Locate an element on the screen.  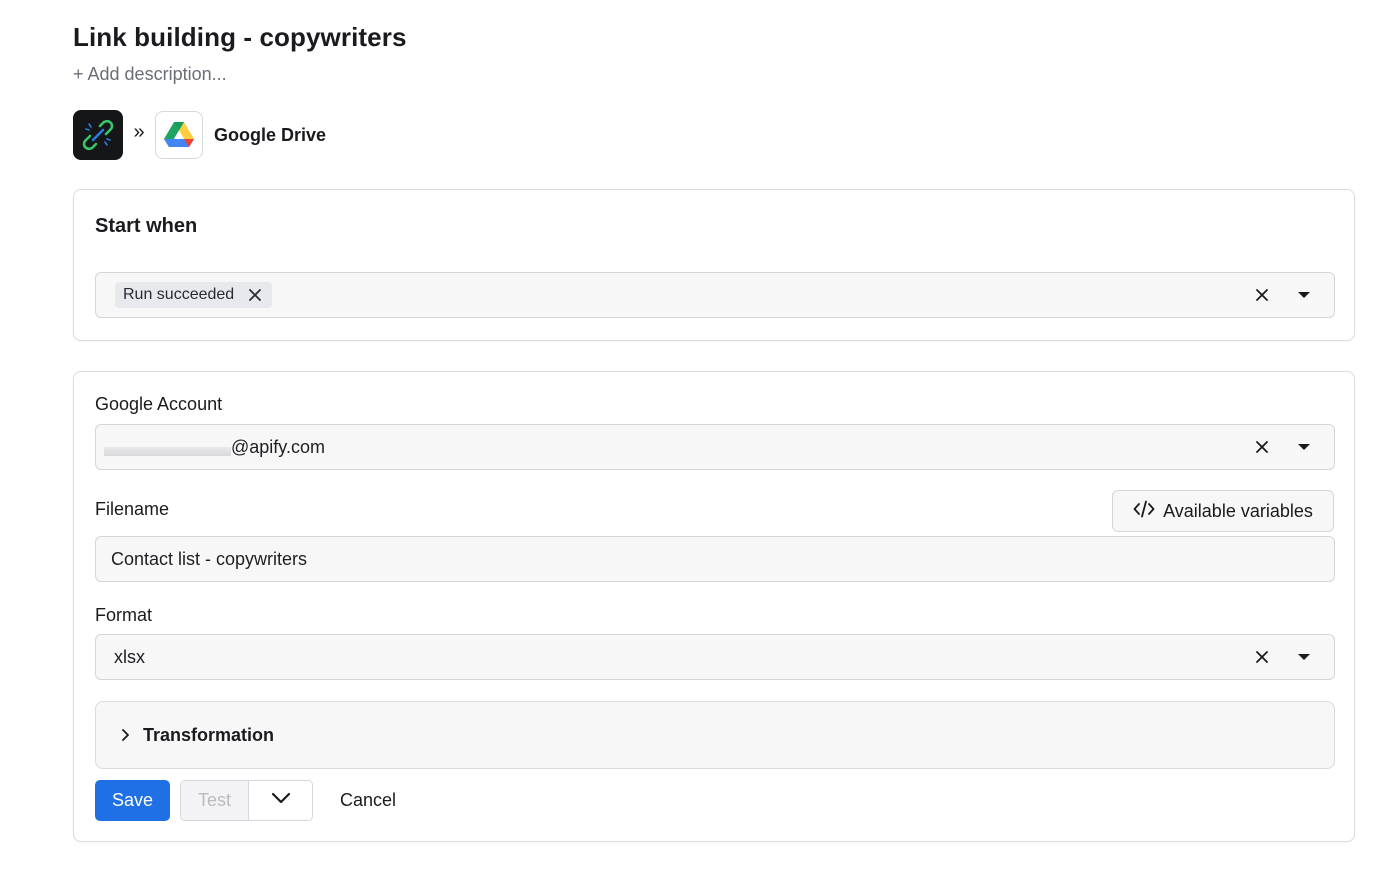
start-when-heading: Start when is located at coordinates (146, 226).